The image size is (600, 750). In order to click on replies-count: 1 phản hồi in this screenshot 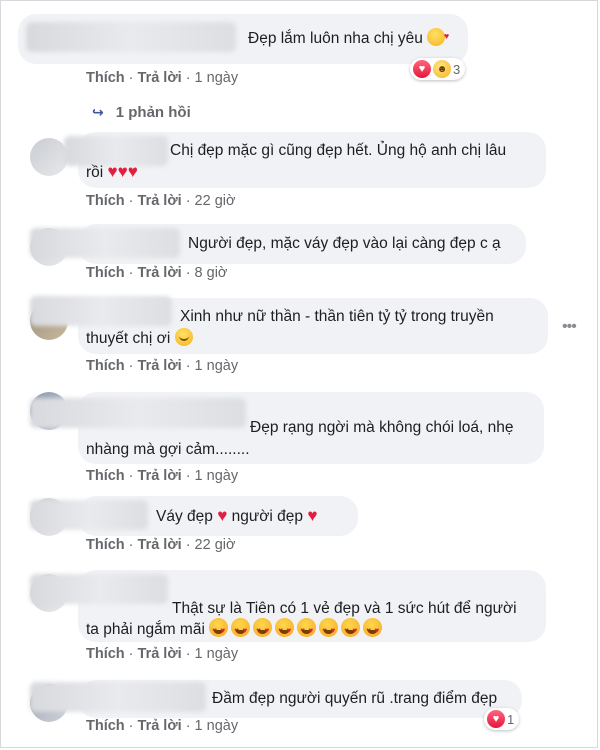, I will do `click(153, 112)`.